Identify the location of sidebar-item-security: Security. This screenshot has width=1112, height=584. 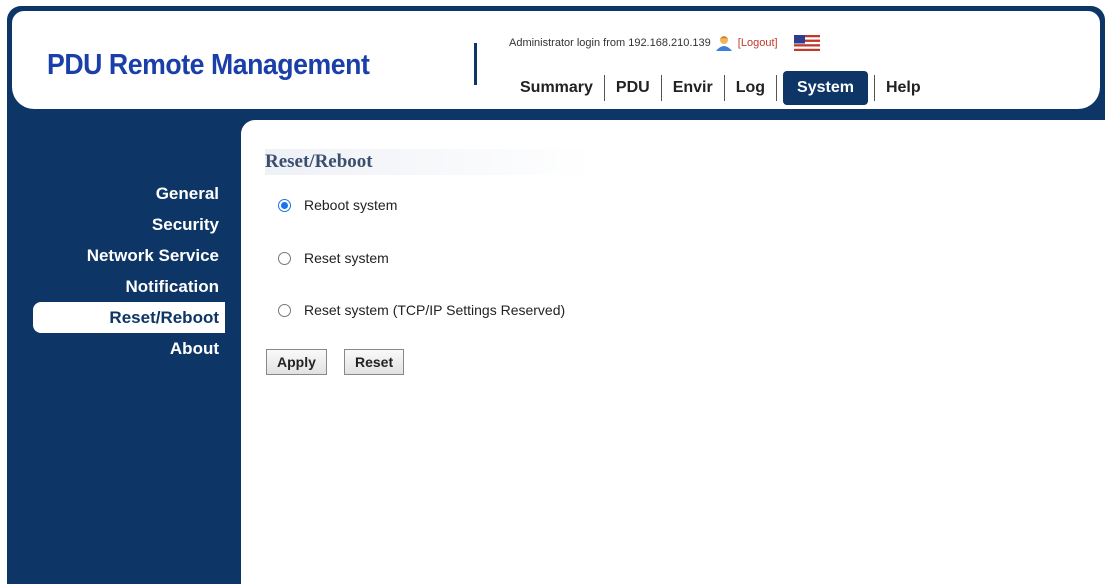
(116, 224).